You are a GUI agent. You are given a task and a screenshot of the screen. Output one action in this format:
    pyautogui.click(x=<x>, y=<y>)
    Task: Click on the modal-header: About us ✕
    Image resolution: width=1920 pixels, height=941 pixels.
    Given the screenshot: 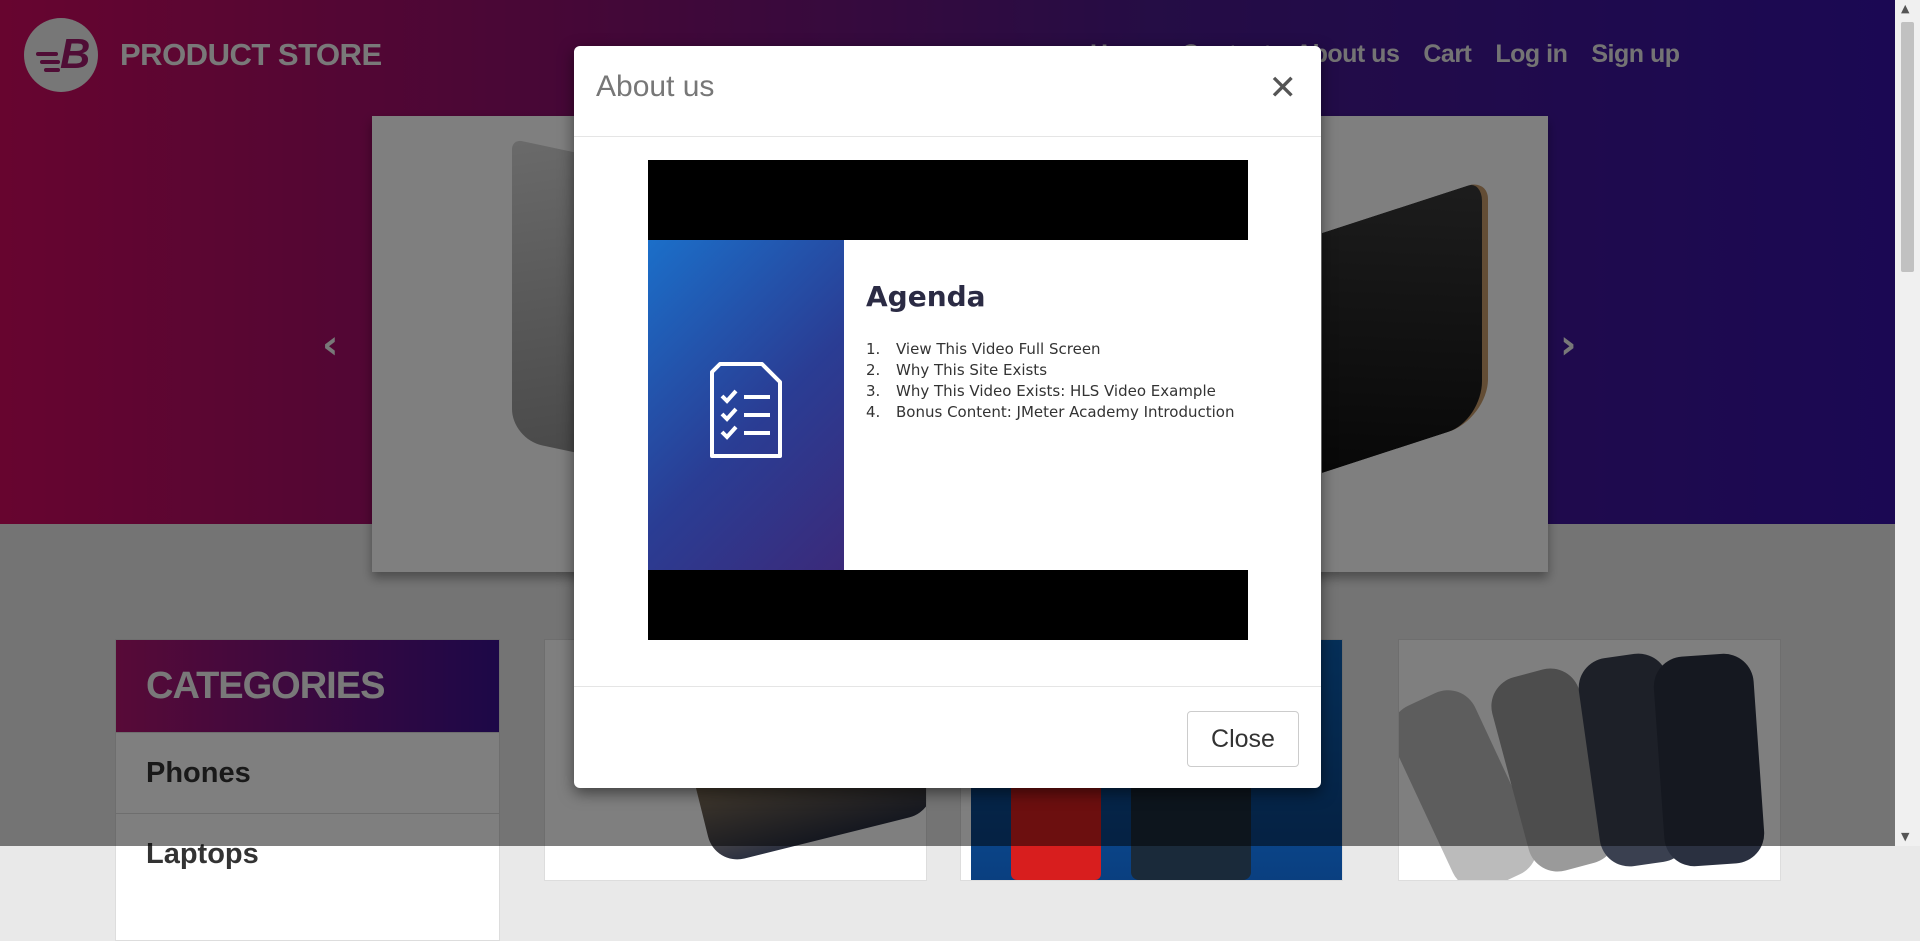 What is the action you would take?
    pyautogui.click(x=947, y=91)
    